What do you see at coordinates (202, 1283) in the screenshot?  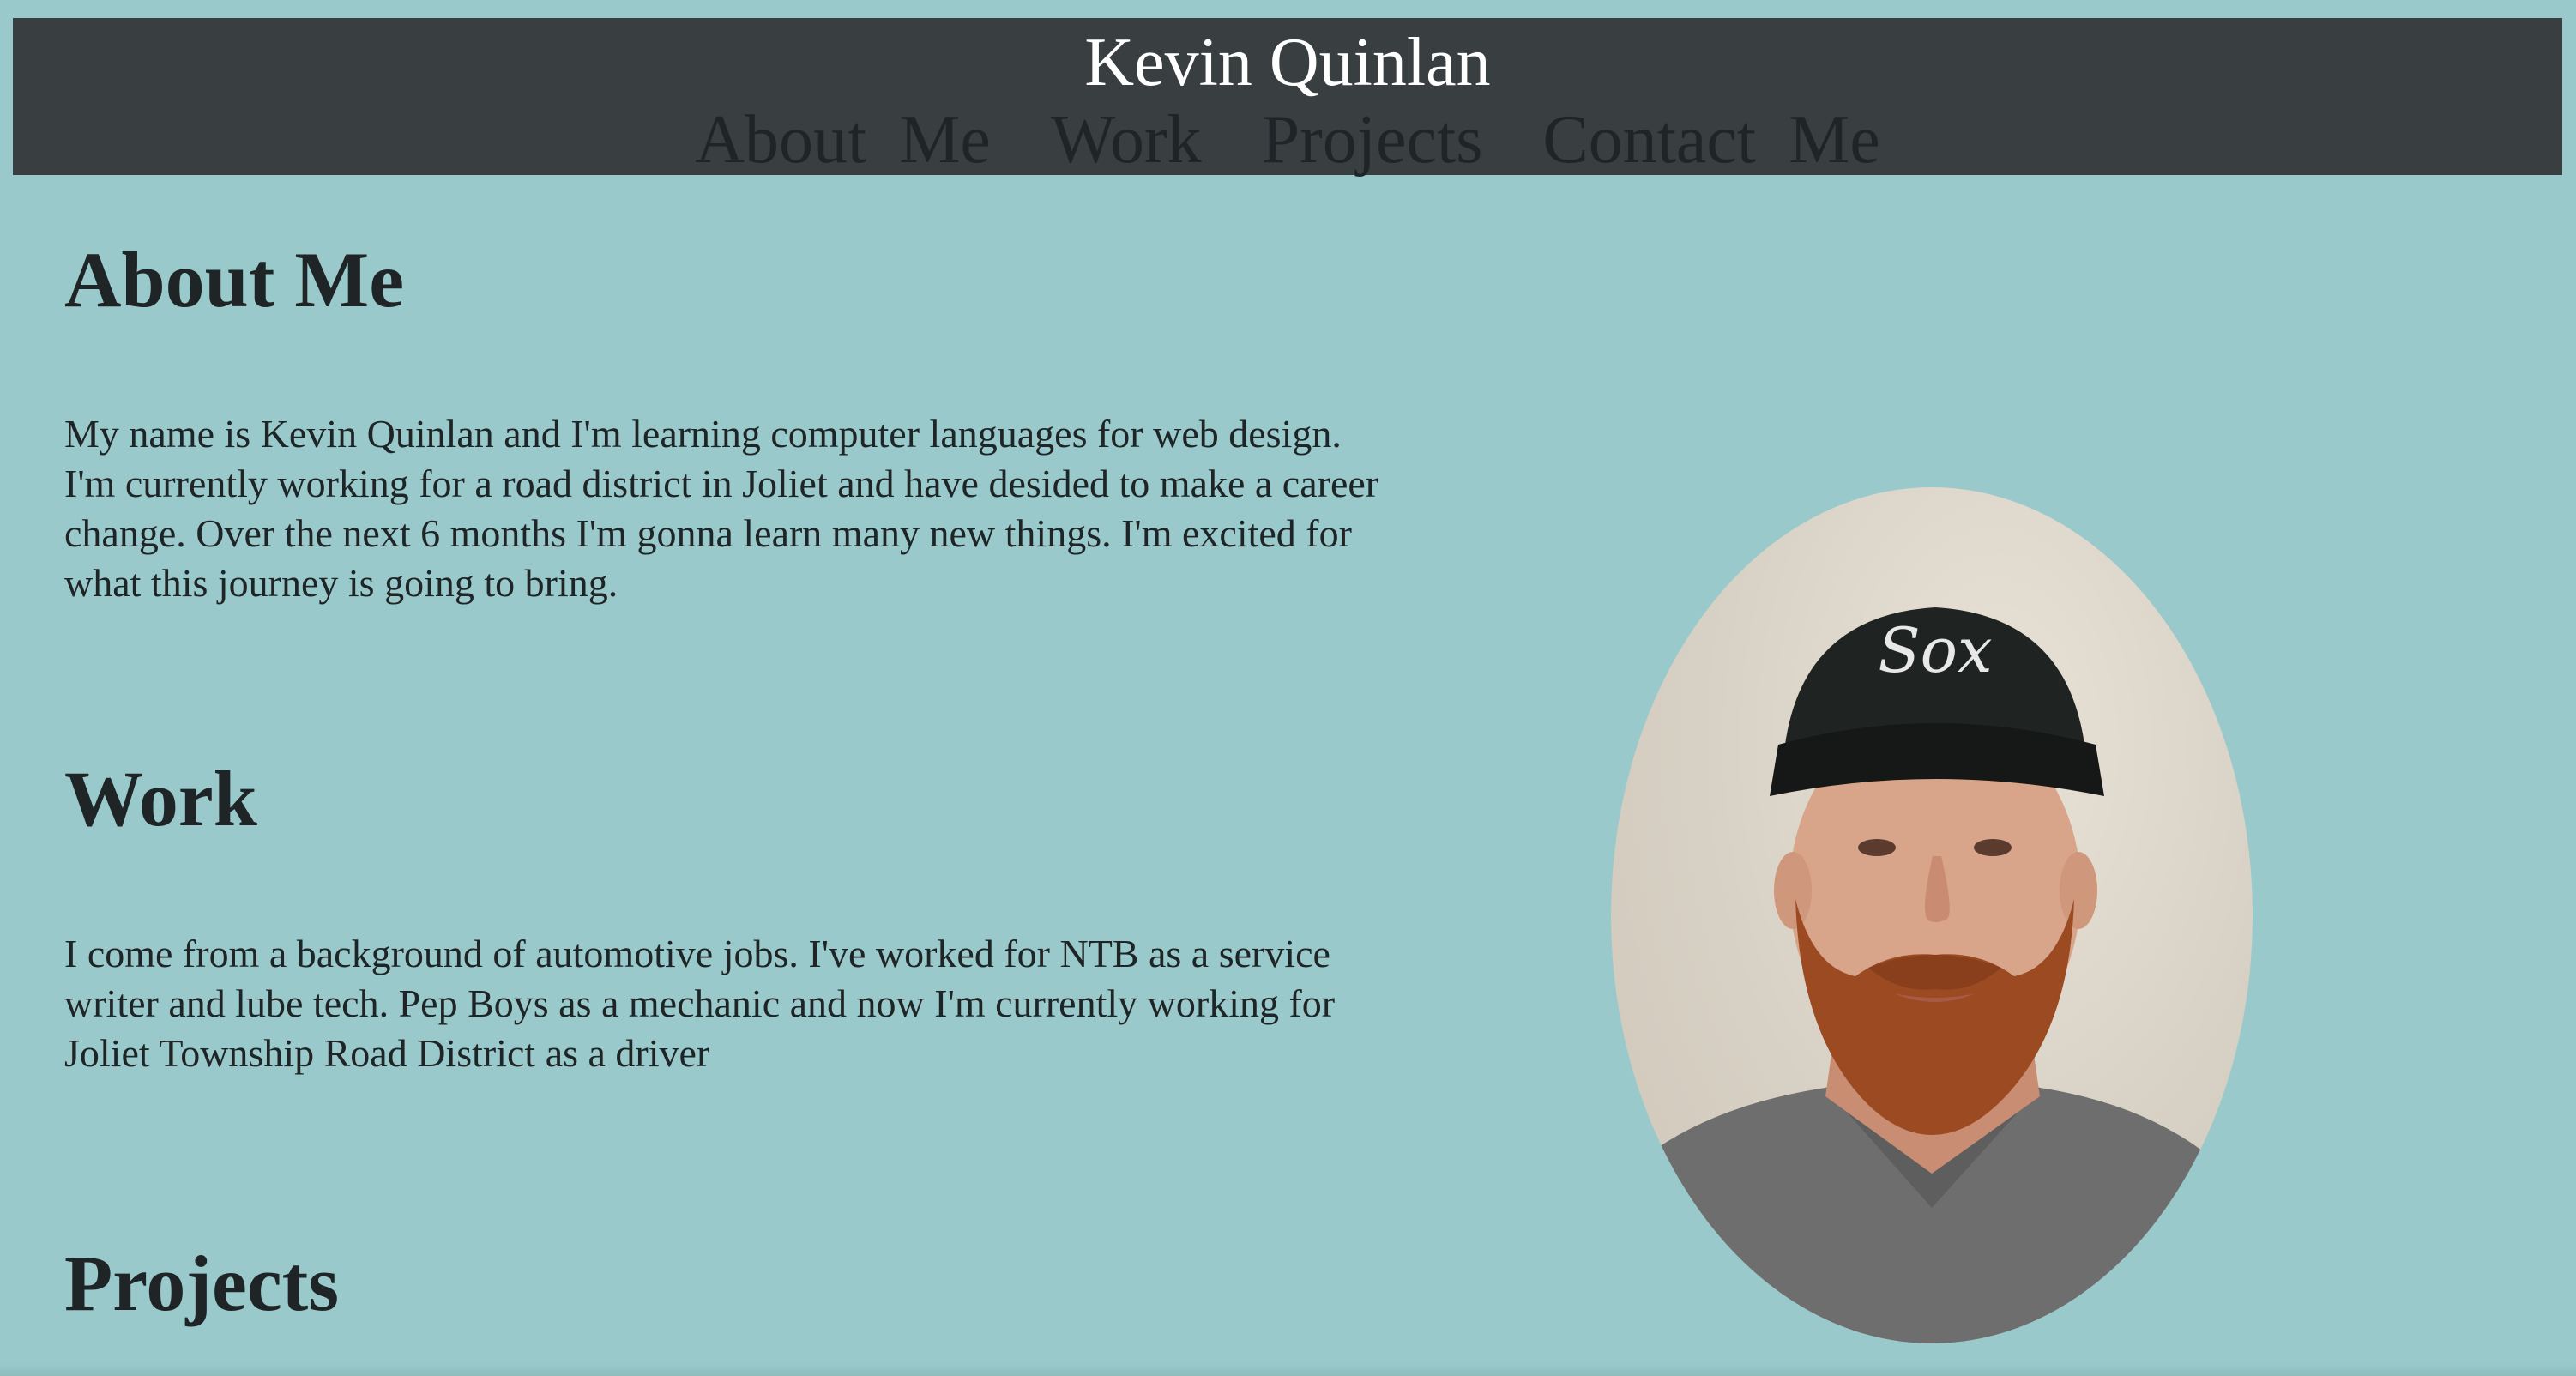 I see `projects-heading: Projects` at bounding box center [202, 1283].